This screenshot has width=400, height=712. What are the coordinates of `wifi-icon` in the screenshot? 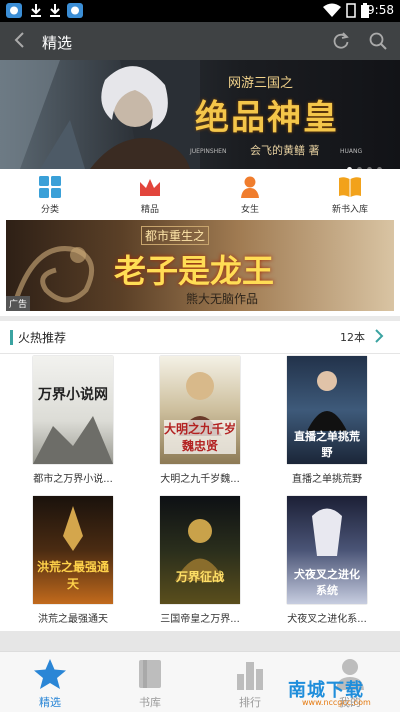 It's located at (332, 10).